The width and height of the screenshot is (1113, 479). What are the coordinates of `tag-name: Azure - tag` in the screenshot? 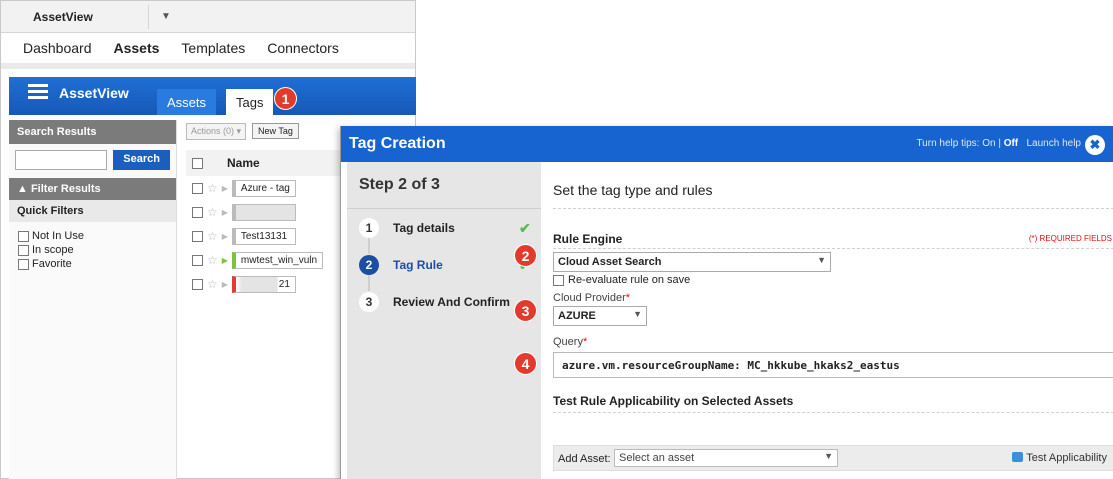 It's located at (263, 188).